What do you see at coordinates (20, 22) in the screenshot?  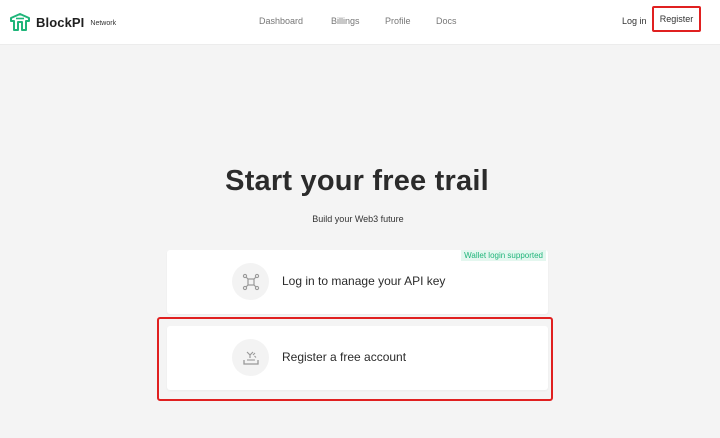 I see `blockpi-logo-icon` at bounding box center [20, 22].